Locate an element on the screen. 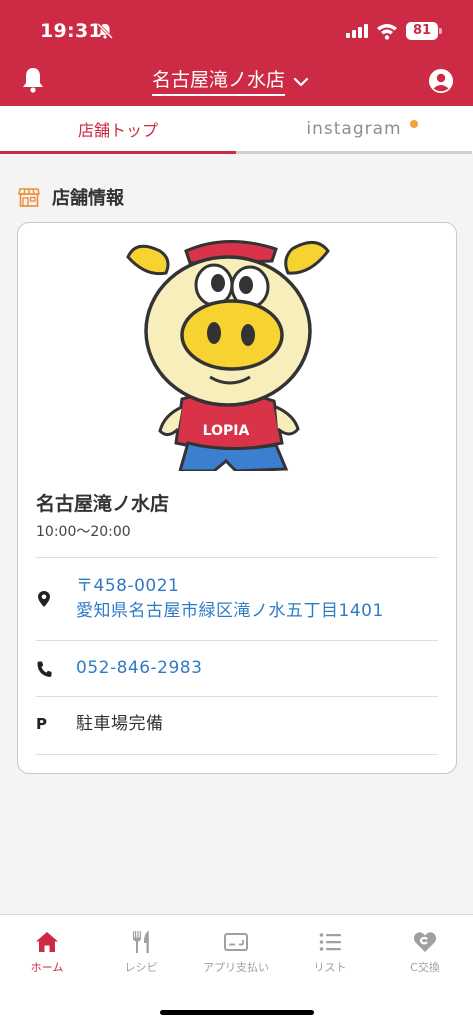 The width and height of the screenshot is (473, 1024). nav-recipe: レシピ is located at coordinates (141, 959).